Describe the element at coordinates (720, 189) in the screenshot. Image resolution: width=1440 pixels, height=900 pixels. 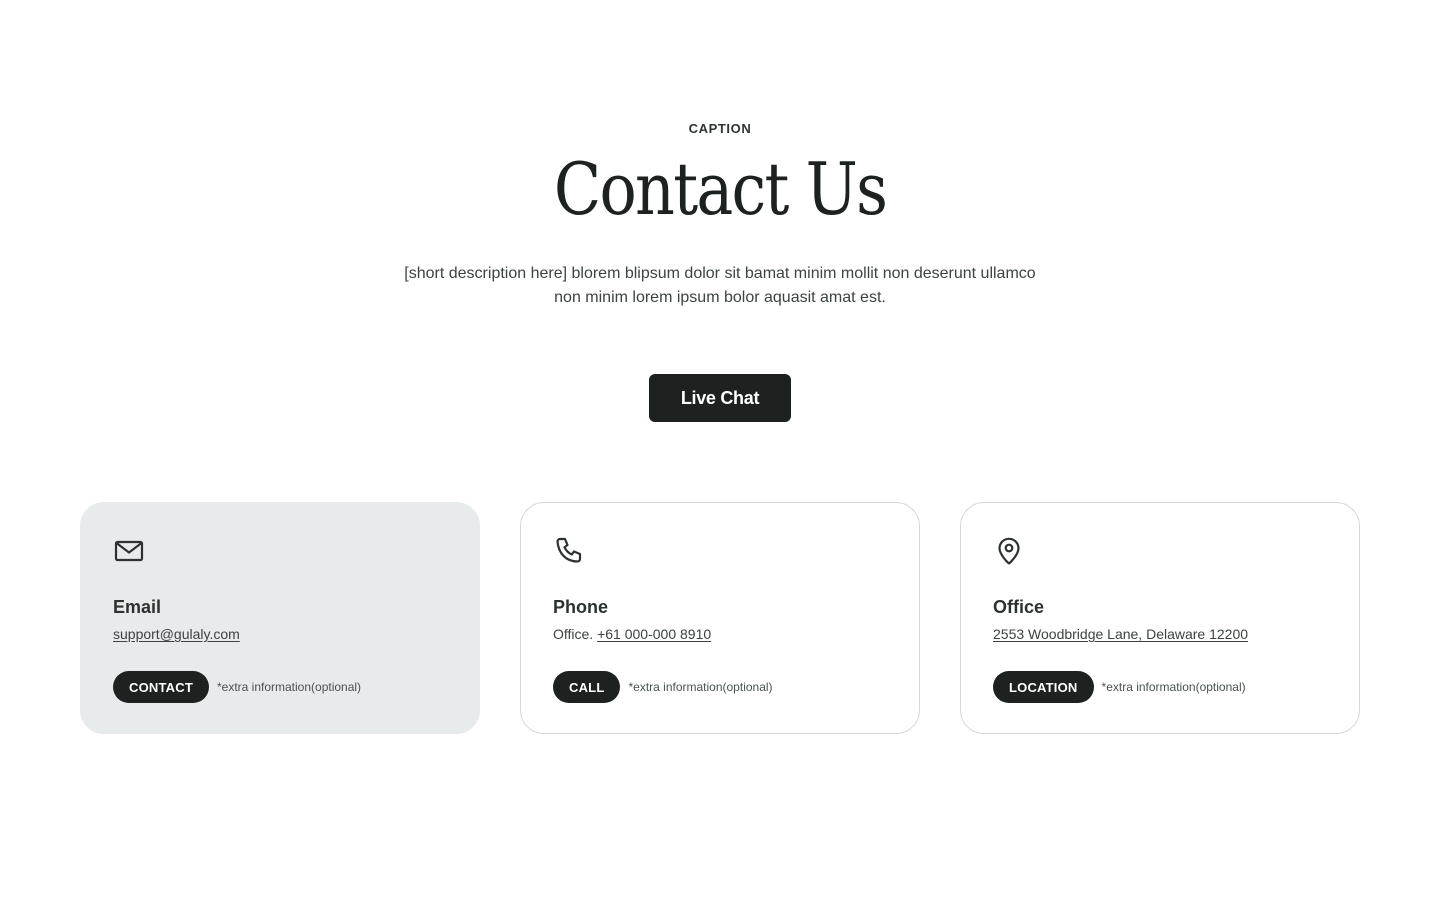
I see `page-title: Contact Us` at that location.